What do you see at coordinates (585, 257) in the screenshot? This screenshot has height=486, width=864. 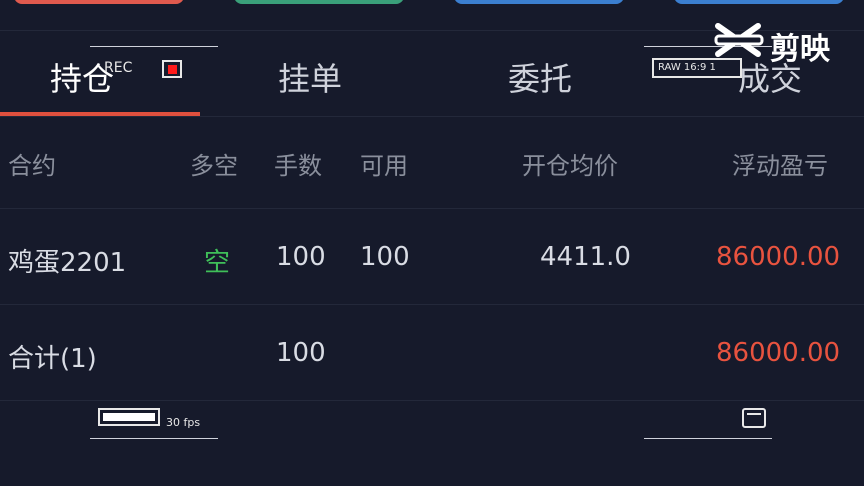 I see `cell-avg-price: 4411.0` at bounding box center [585, 257].